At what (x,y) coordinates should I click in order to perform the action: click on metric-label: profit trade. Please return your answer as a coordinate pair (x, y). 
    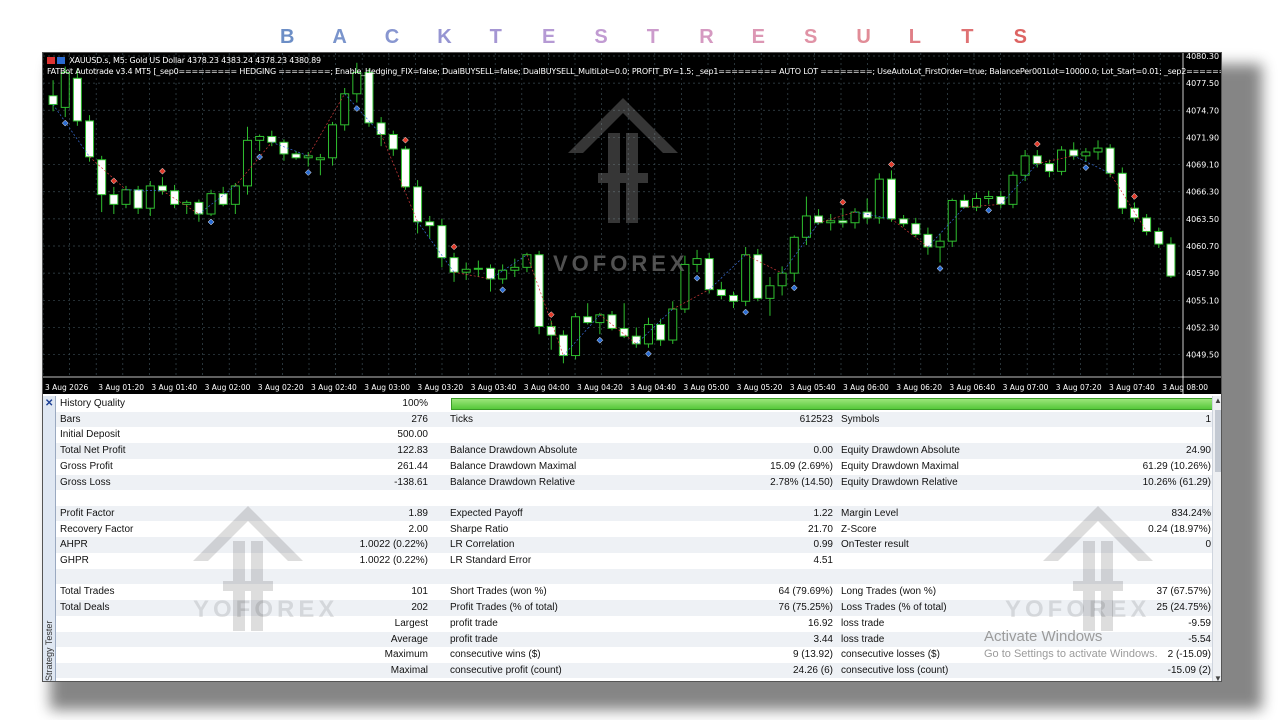
    Looking at the image, I should click on (474, 623).